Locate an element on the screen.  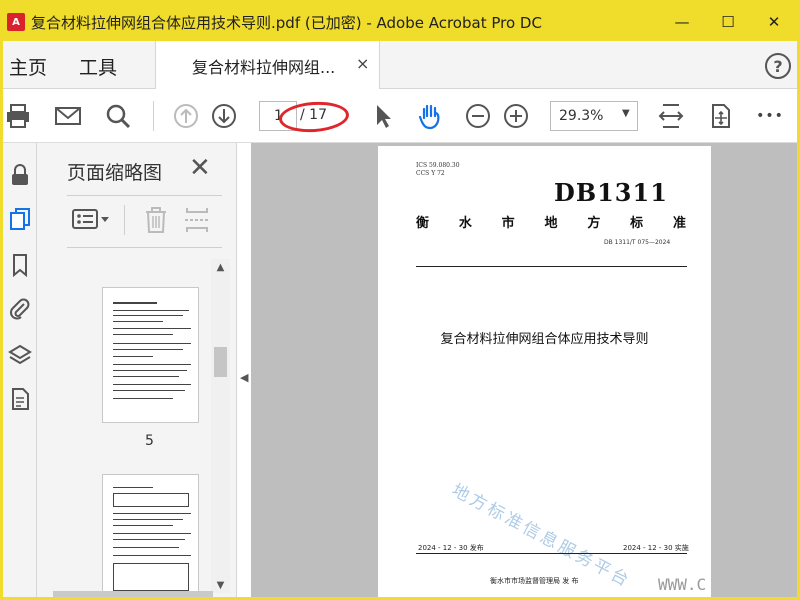
page-watermark: 地方标准信息服务平台 is located at coordinates (541, 536).